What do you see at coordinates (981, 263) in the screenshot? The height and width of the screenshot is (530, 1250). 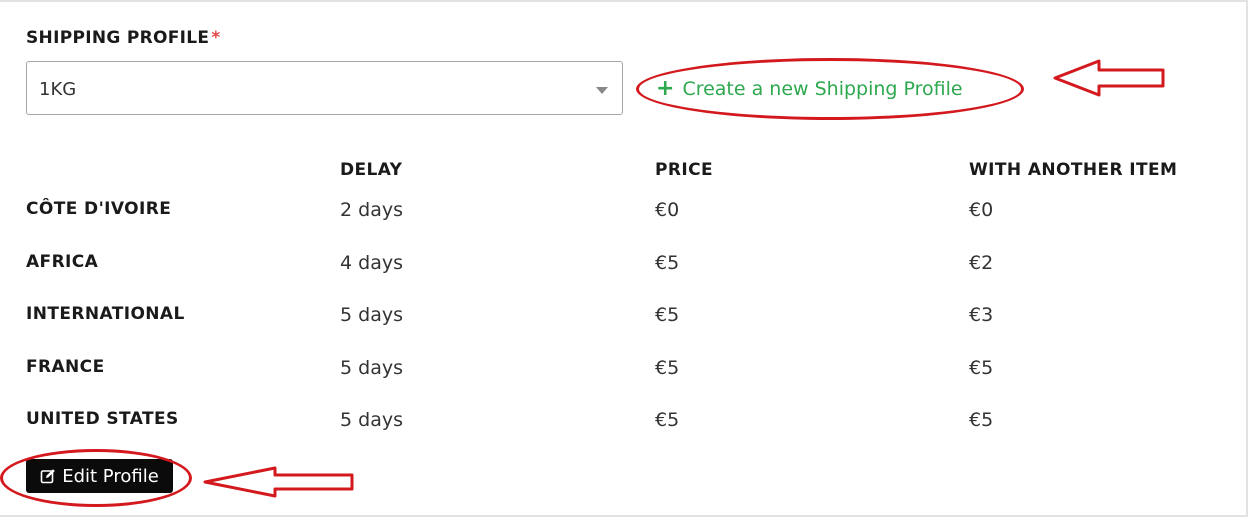 I see `row-another-price: €2` at bounding box center [981, 263].